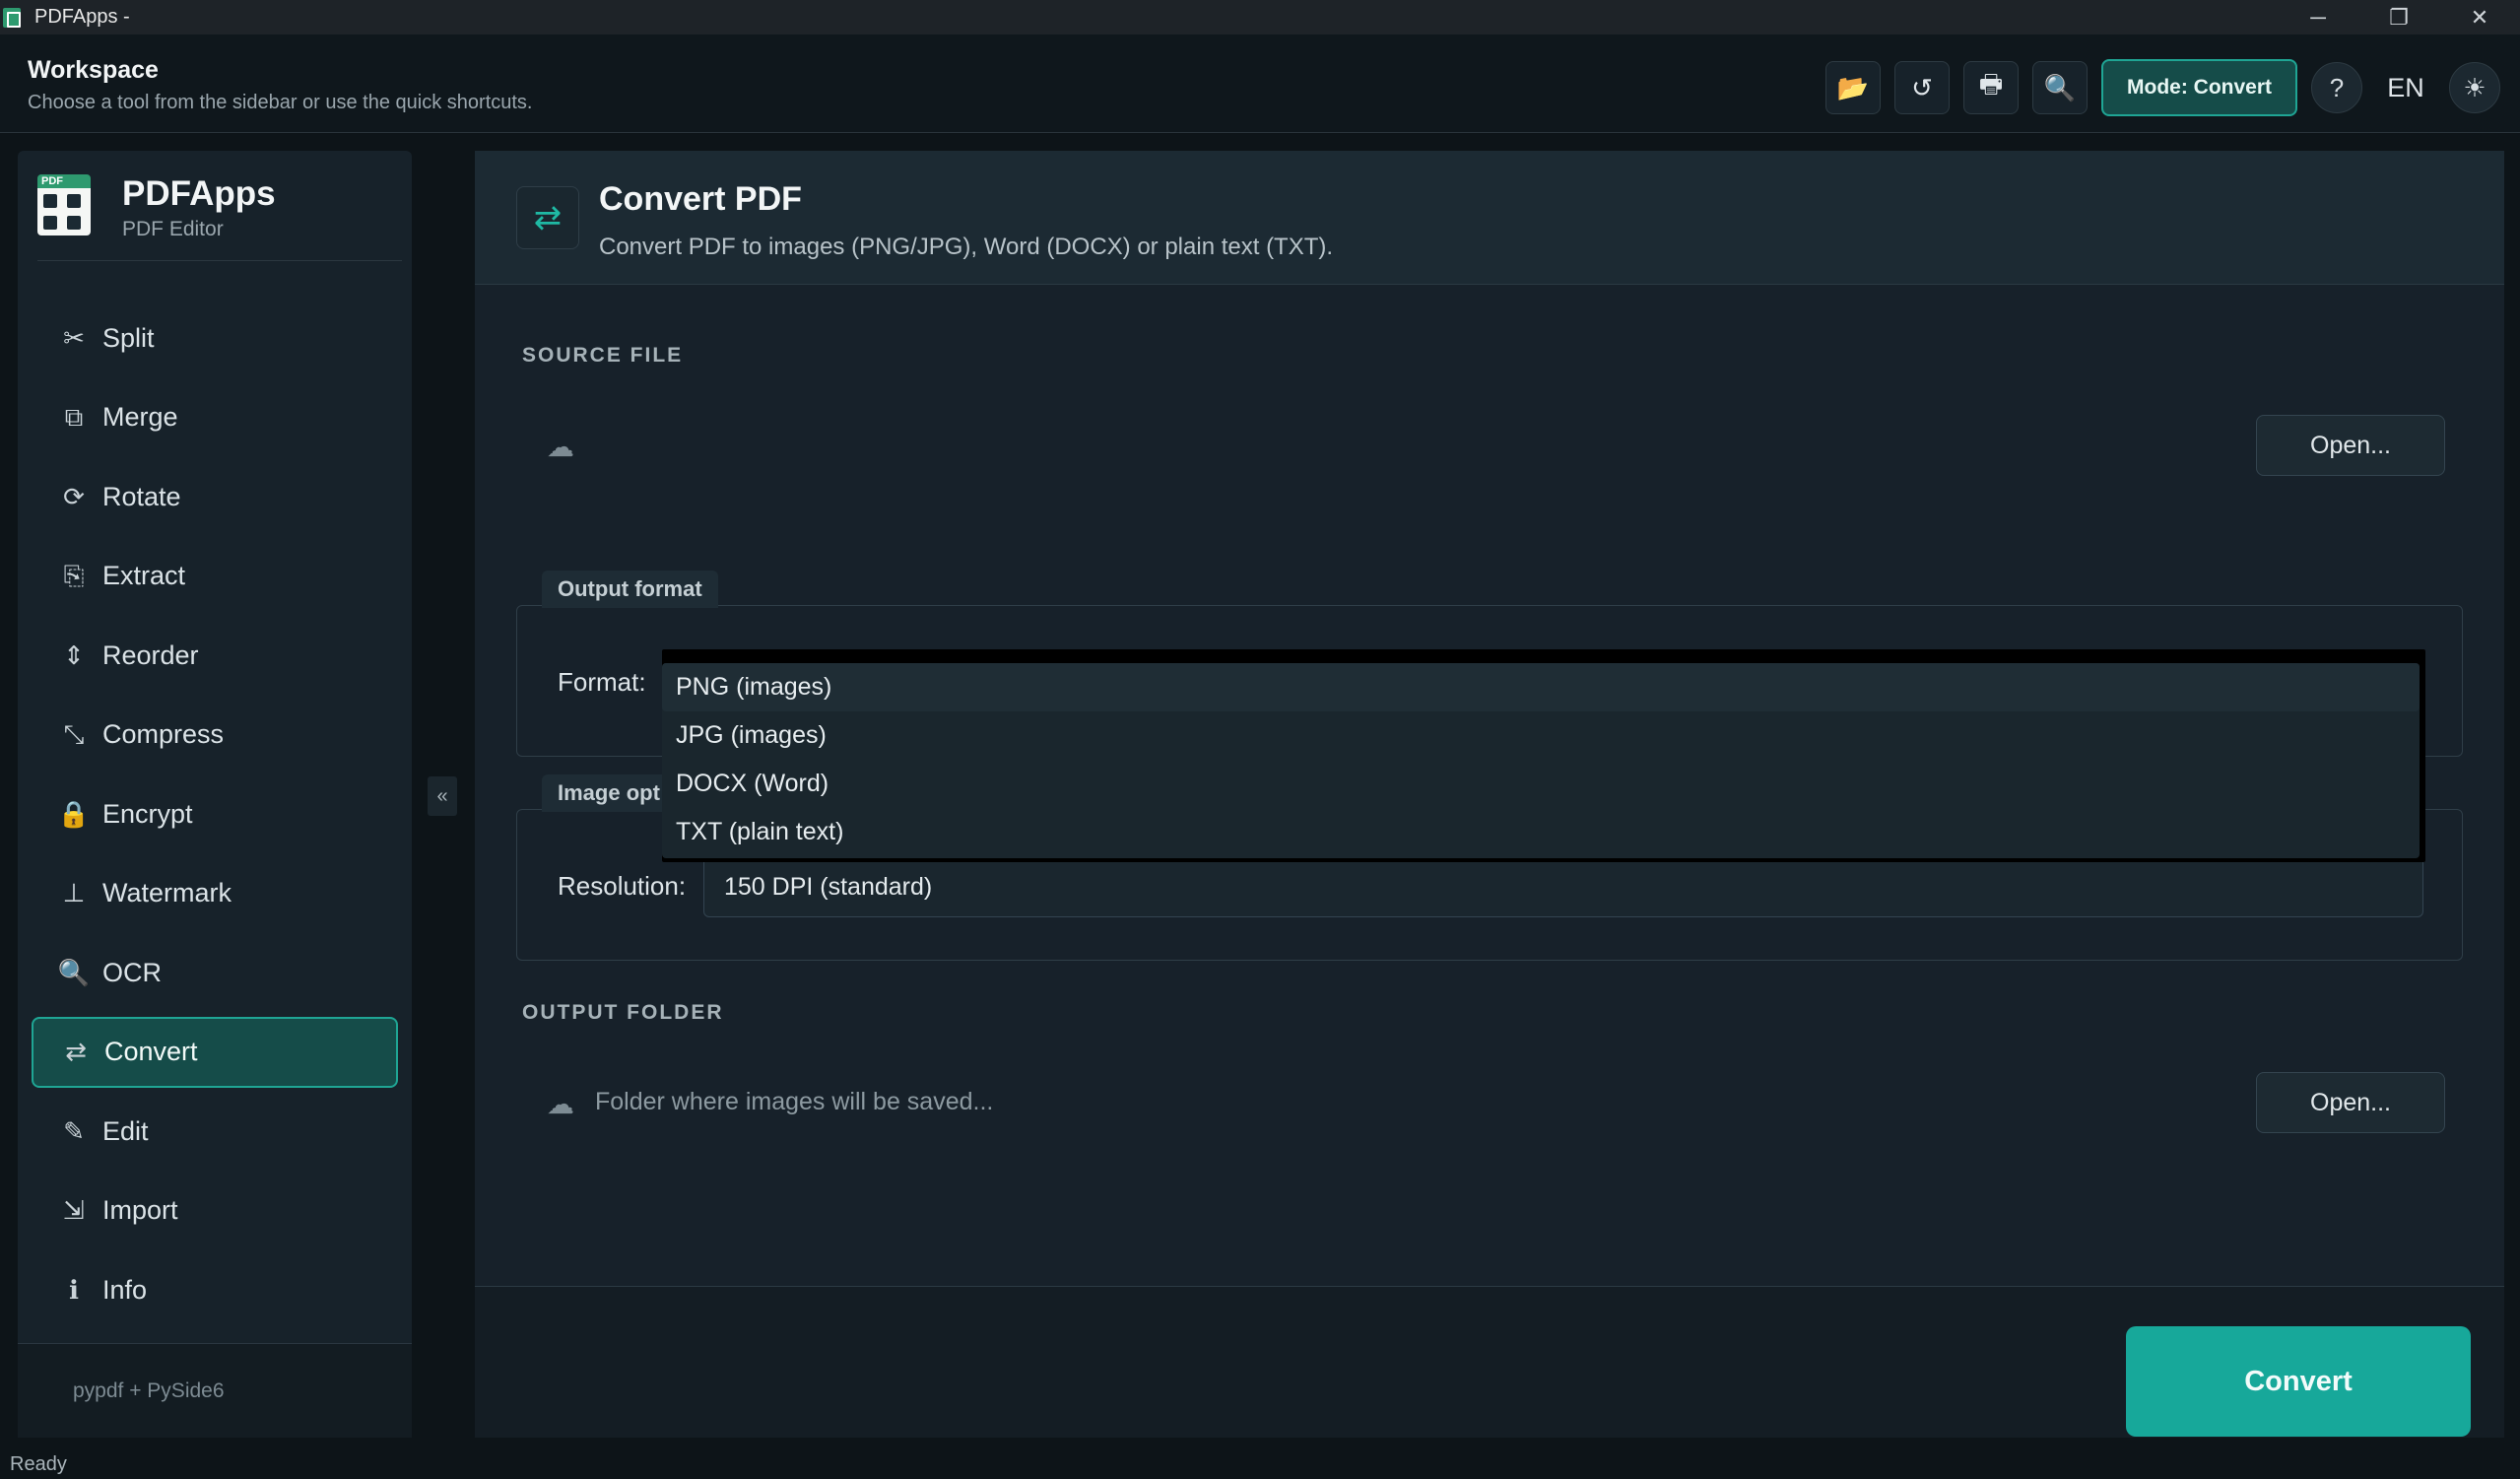  I want to click on image-options-group-title: Image opt, so click(609, 793).